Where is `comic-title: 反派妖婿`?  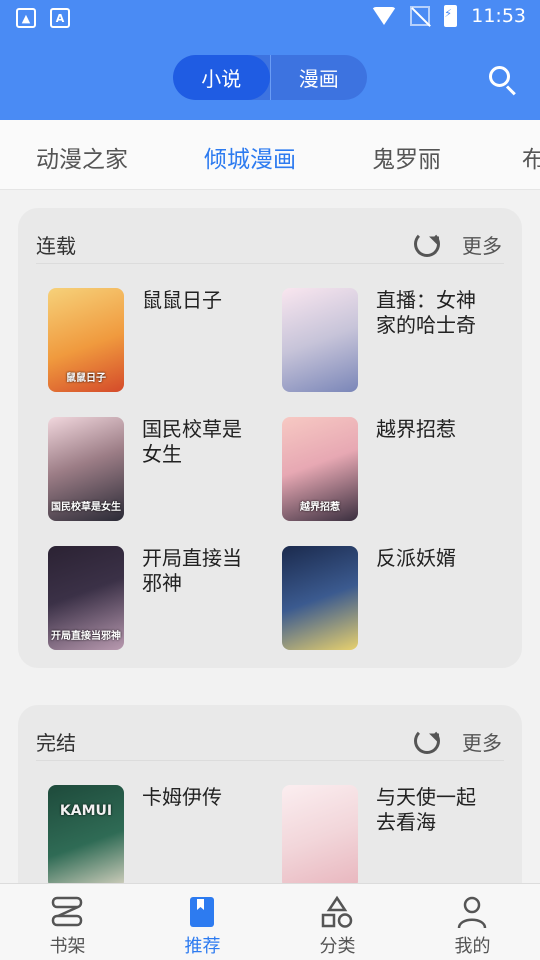 comic-title: 反派妖婿 is located at coordinates (416, 558).